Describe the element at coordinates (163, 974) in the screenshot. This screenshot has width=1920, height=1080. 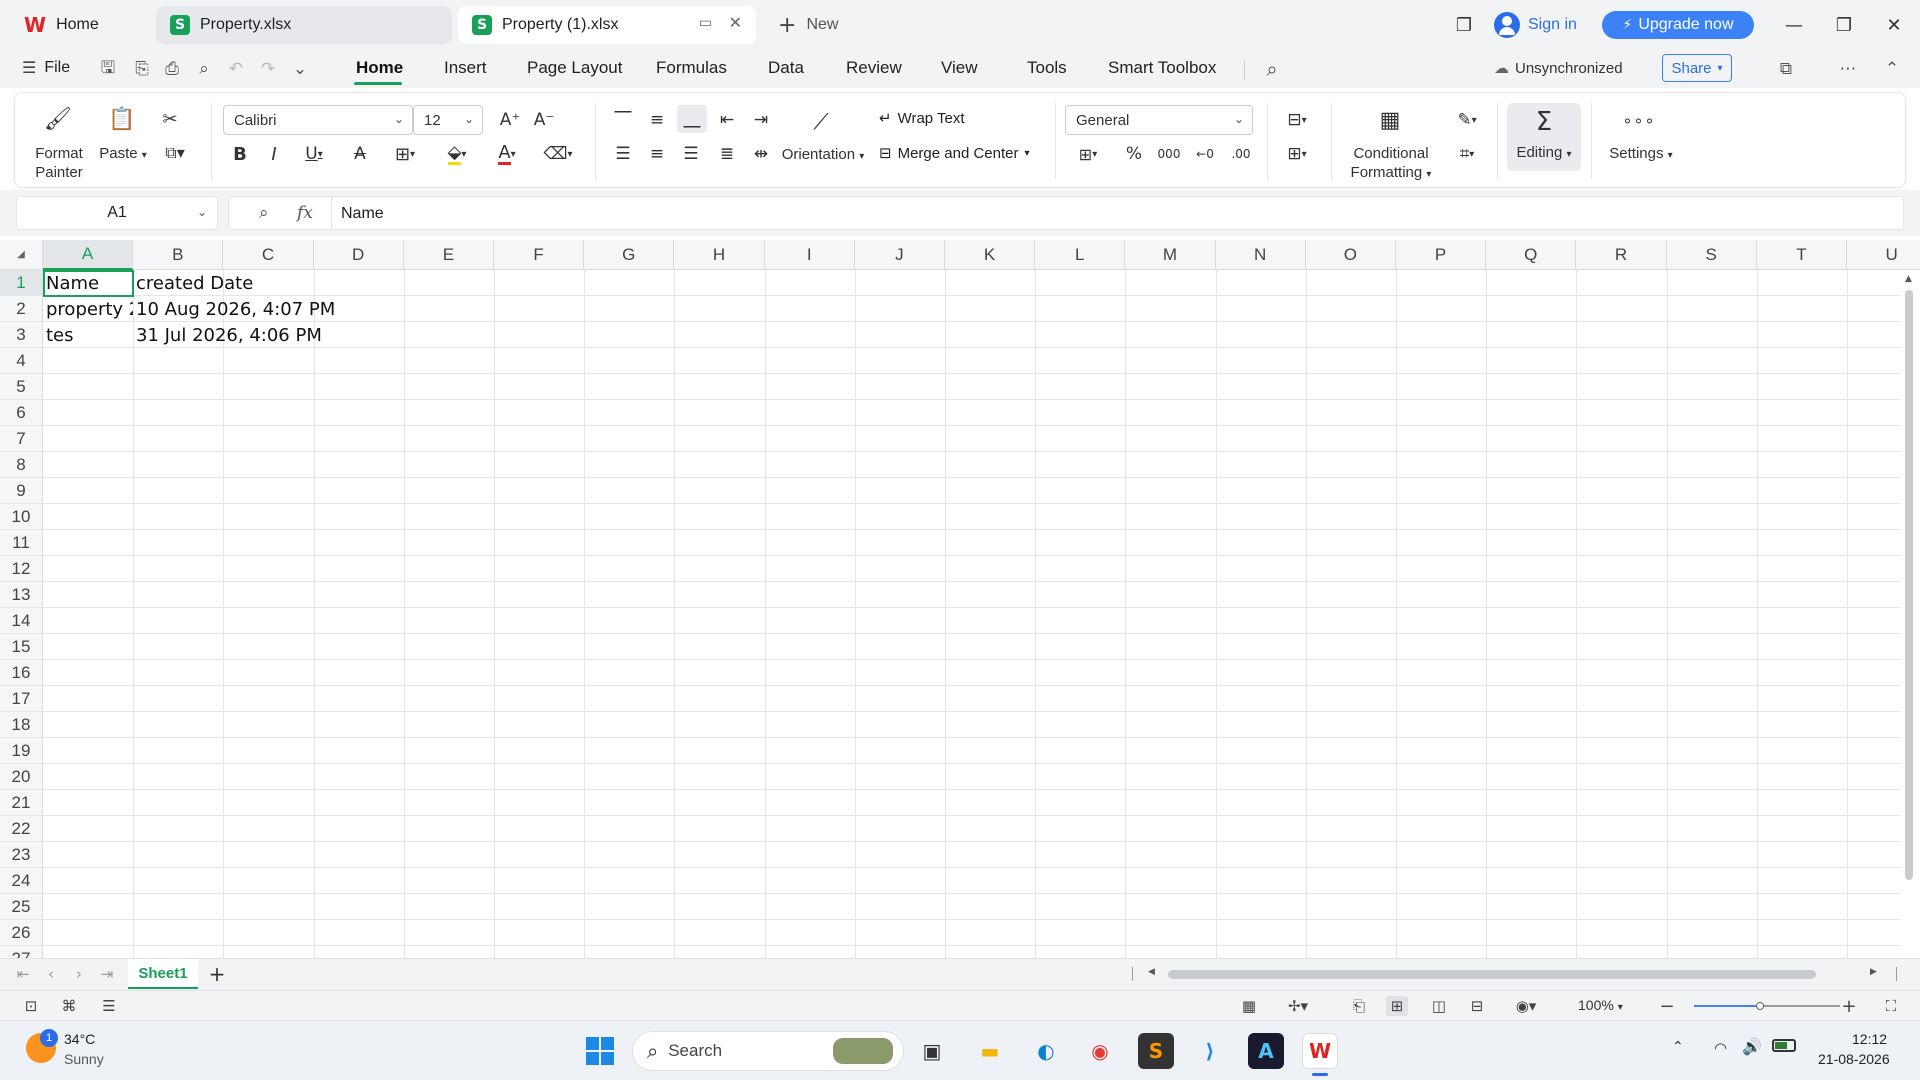
I see `sheet-tab-sheet1: Sheet1` at that location.